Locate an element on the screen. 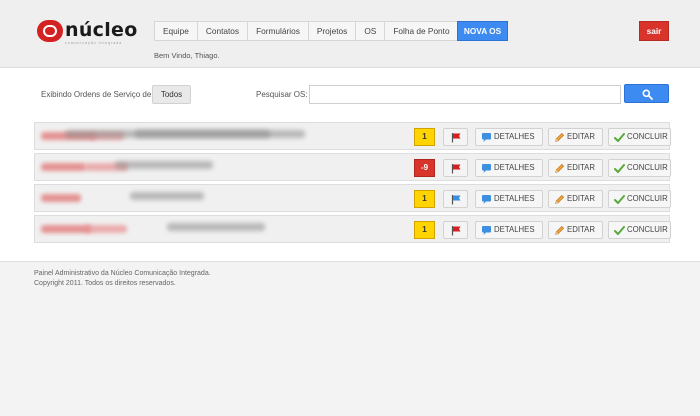 The width and height of the screenshot is (700, 416). search-button is located at coordinates (646, 93).